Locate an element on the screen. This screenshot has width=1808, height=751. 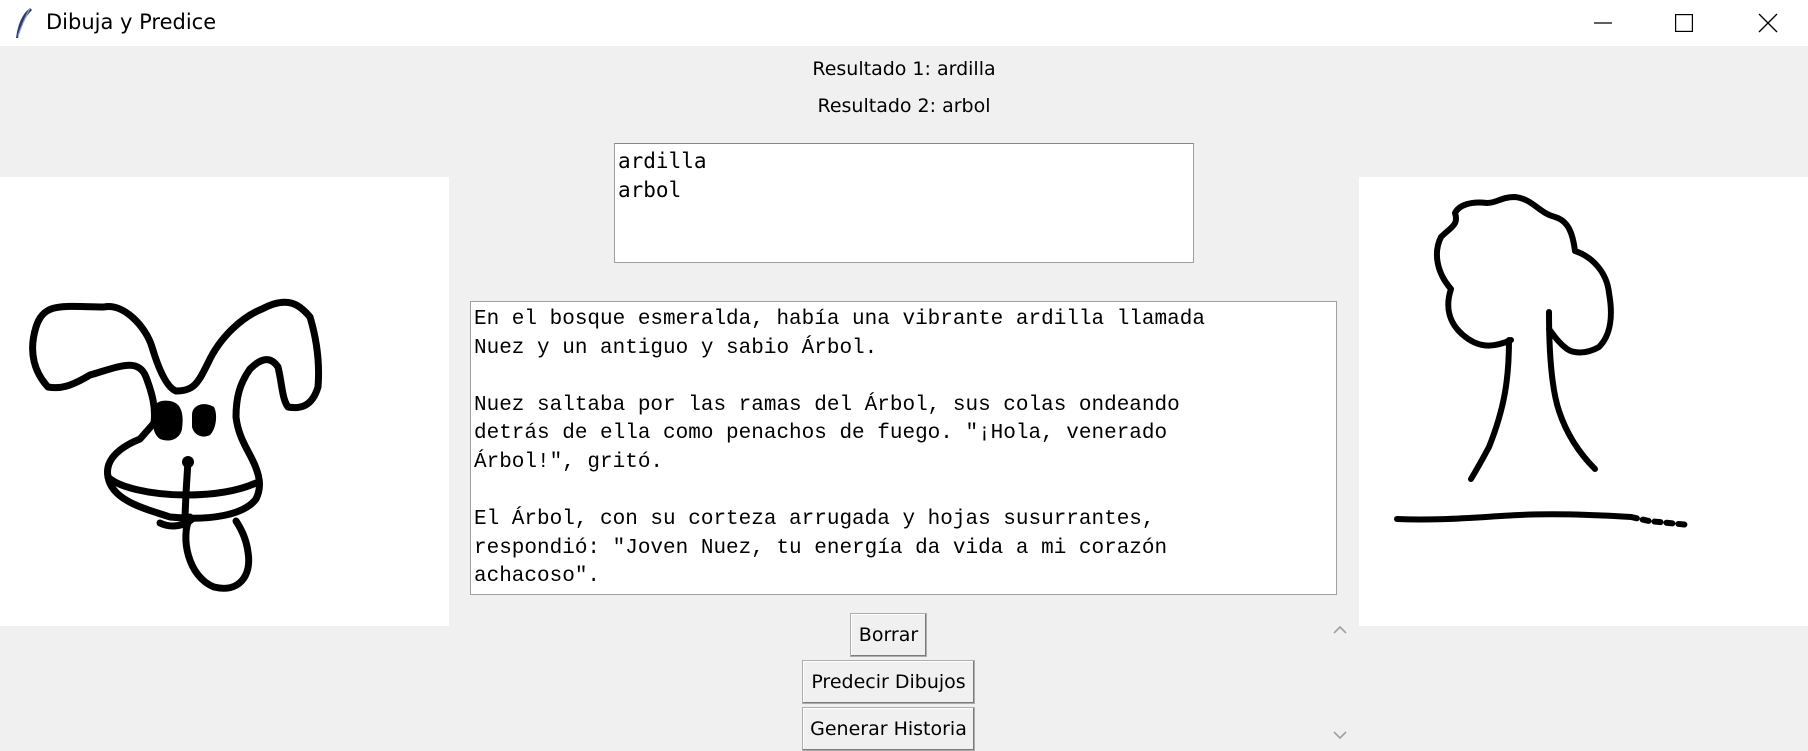
predictions-listbox: ardilla arbol is located at coordinates (904, 203).